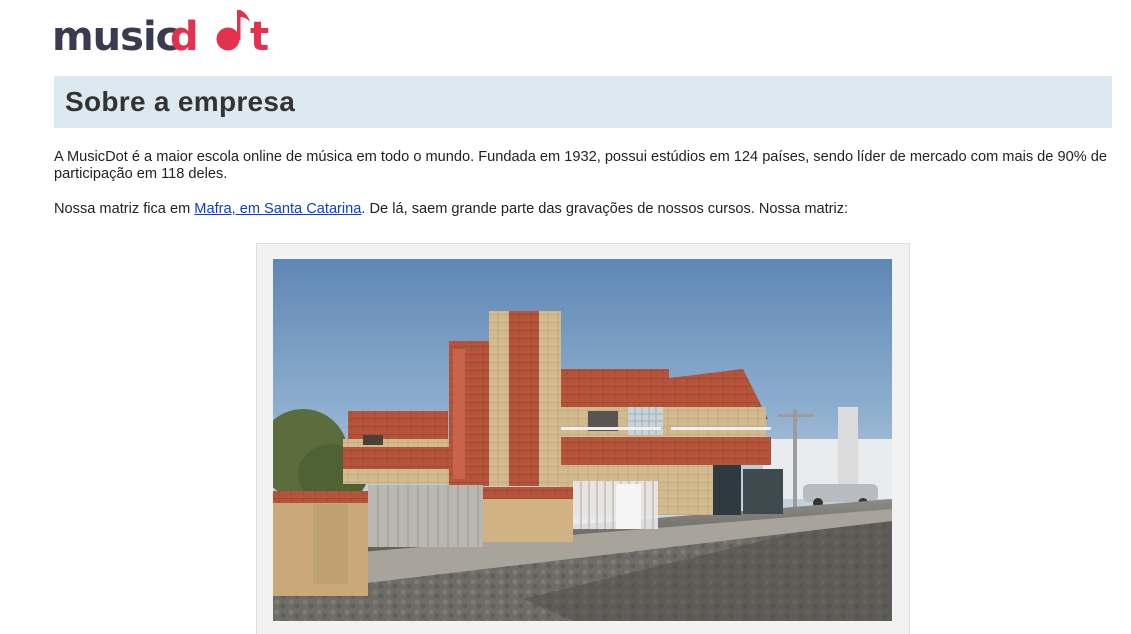 The image size is (1131, 634). I want to click on logo-graphic: music d t, so click(160, 35).